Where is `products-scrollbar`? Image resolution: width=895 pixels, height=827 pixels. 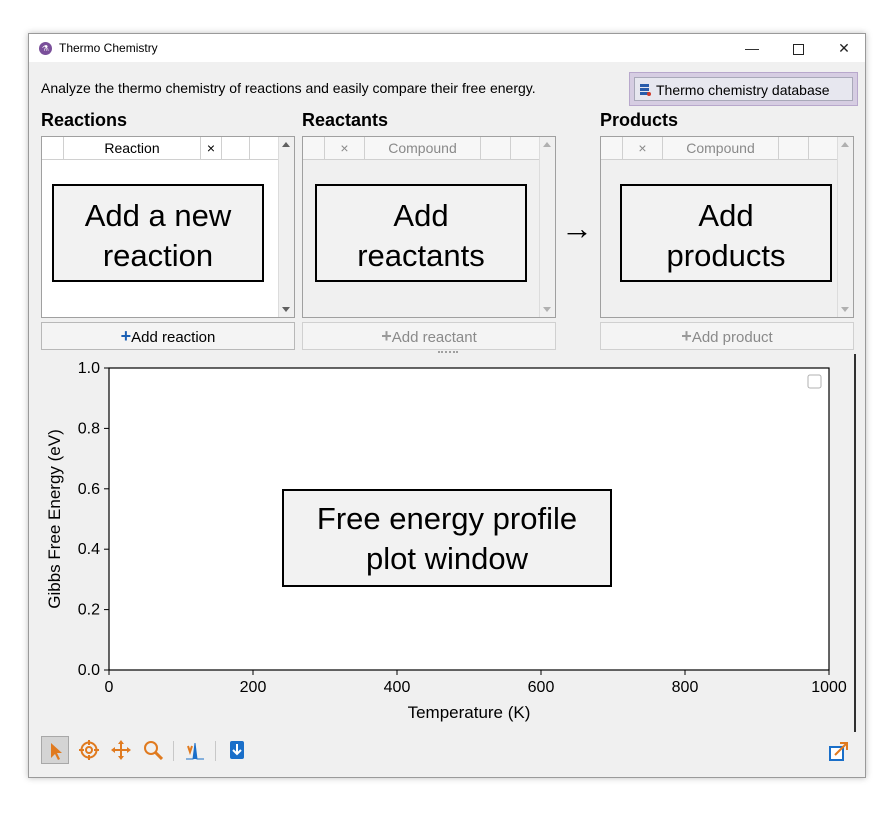 products-scrollbar is located at coordinates (845, 227).